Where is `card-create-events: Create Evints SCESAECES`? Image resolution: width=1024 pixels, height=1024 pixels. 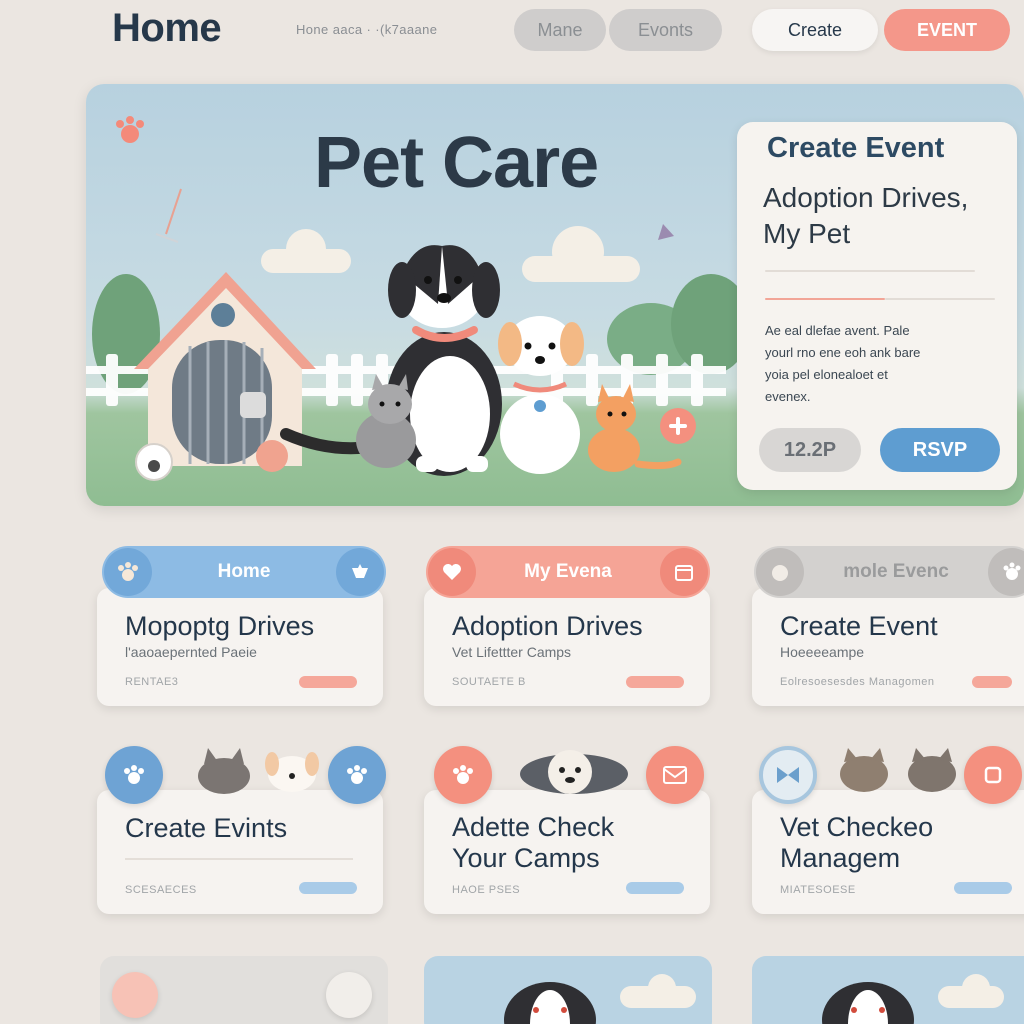
card-create-events: Create Evints SCESAECES is located at coordinates (240, 852).